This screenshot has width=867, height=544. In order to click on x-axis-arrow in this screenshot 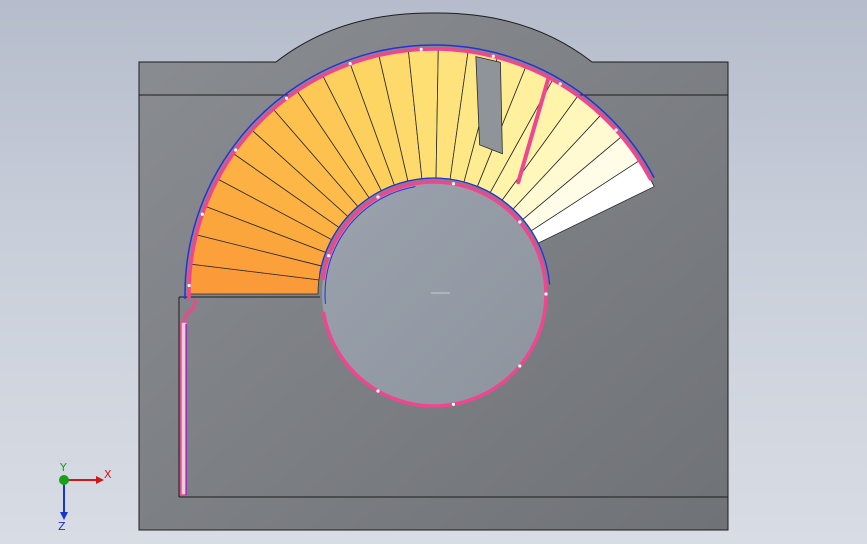, I will do `click(100, 480)`.